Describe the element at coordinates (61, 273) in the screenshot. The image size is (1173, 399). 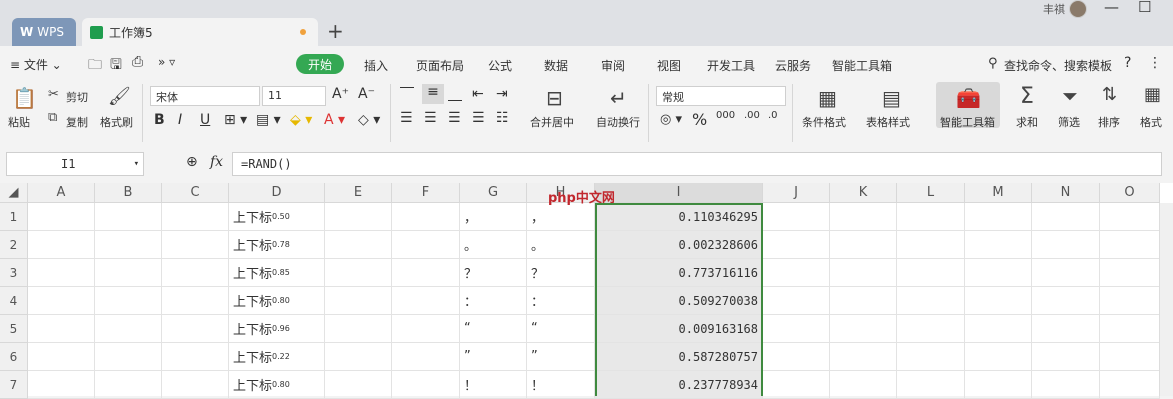
I see `cell-a3` at that location.